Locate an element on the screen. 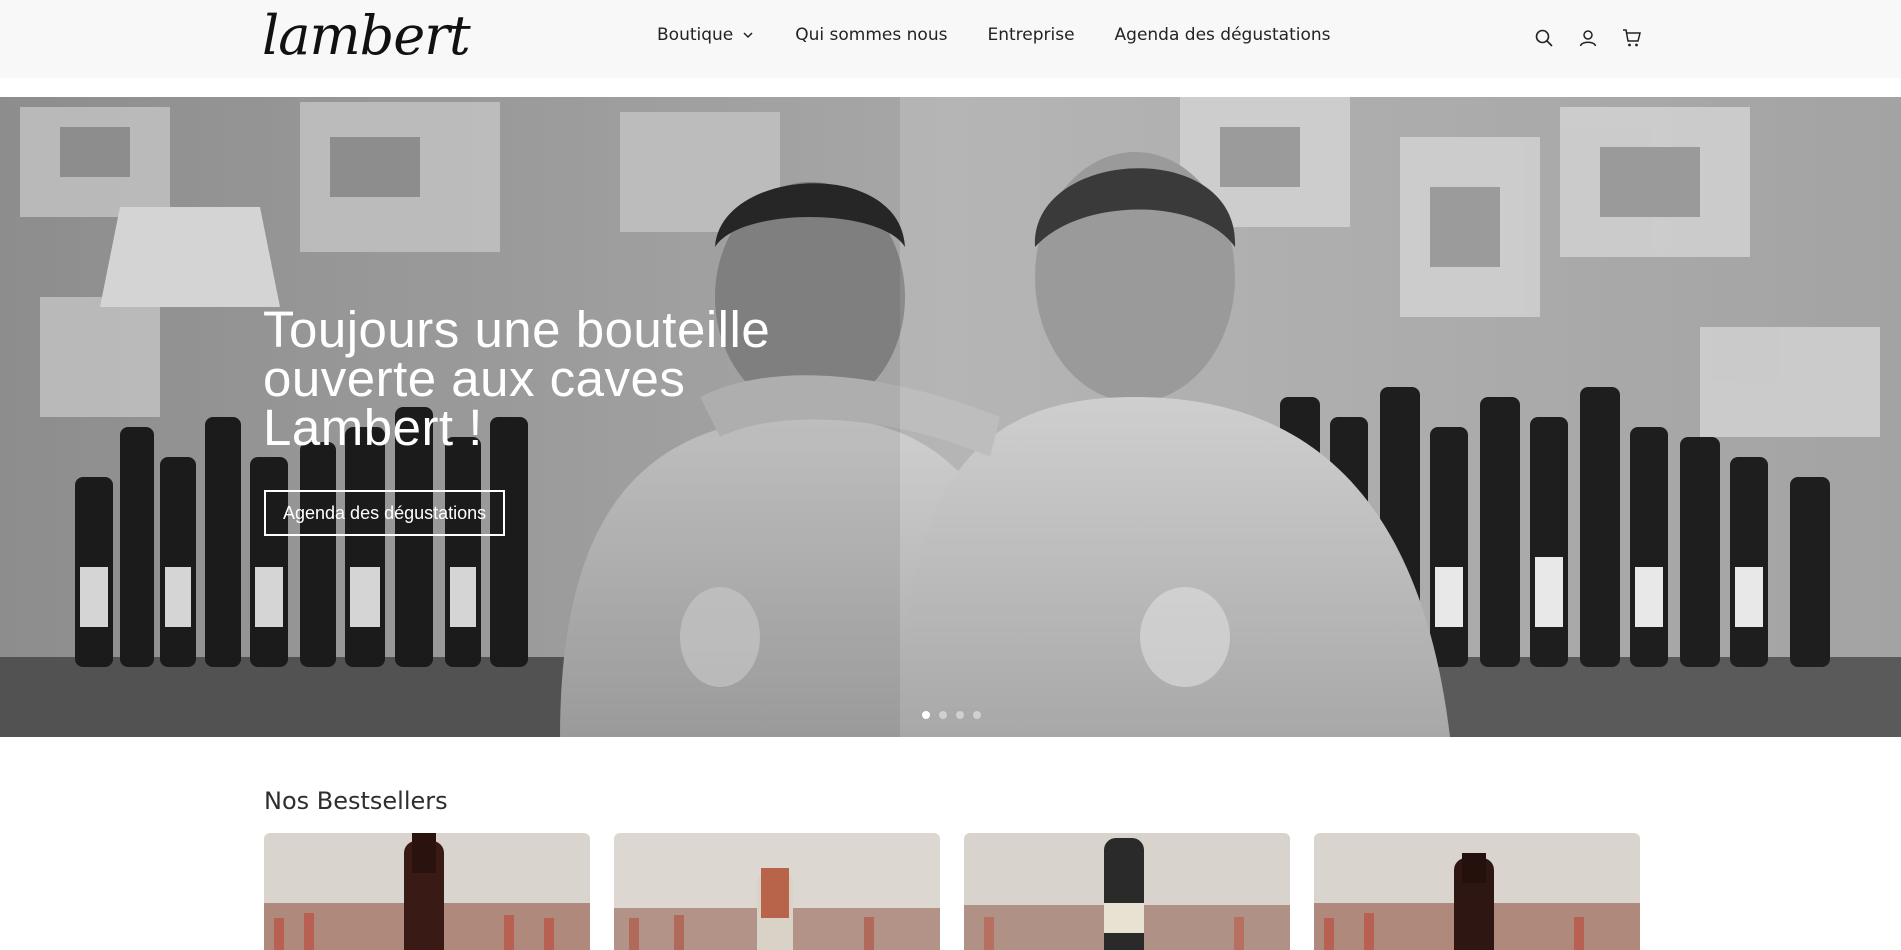 The height and width of the screenshot is (950, 1901). slider-dots is located at coordinates (951, 715).